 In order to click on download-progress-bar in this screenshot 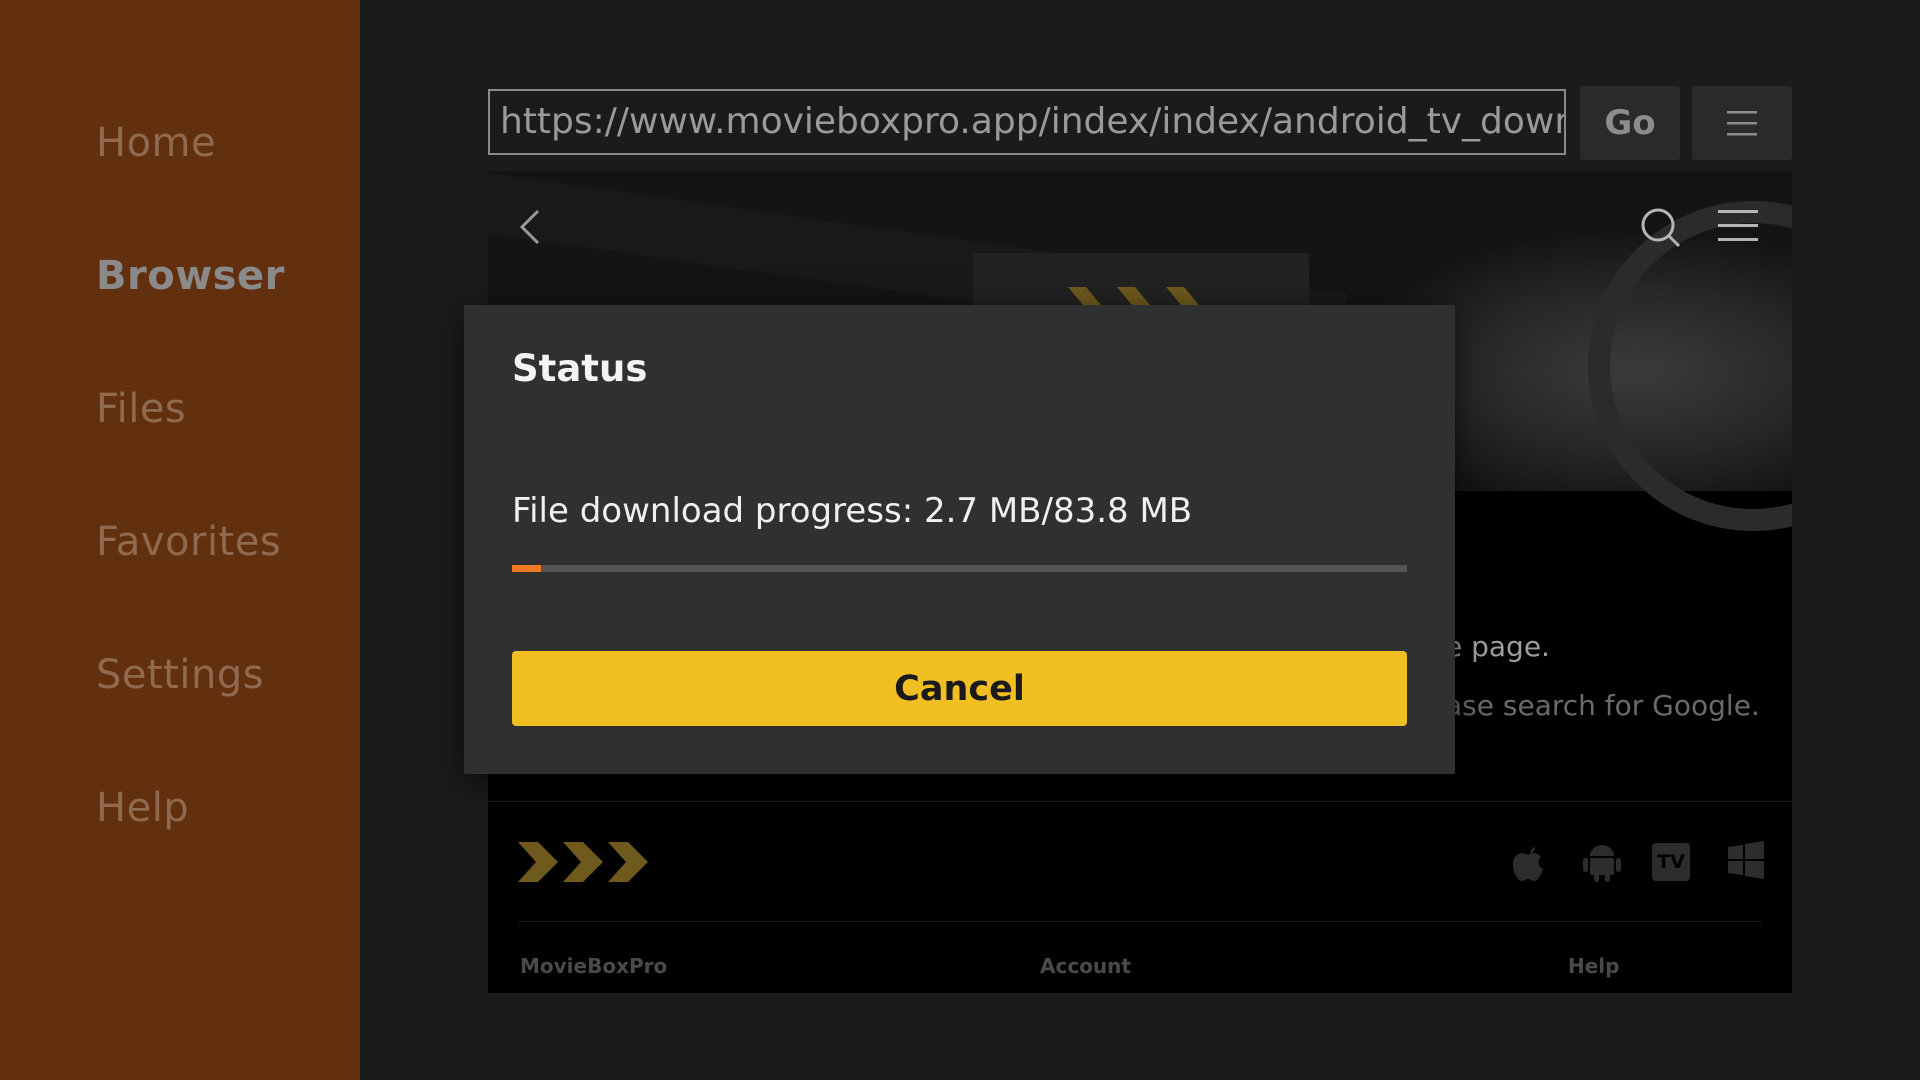, I will do `click(959, 568)`.